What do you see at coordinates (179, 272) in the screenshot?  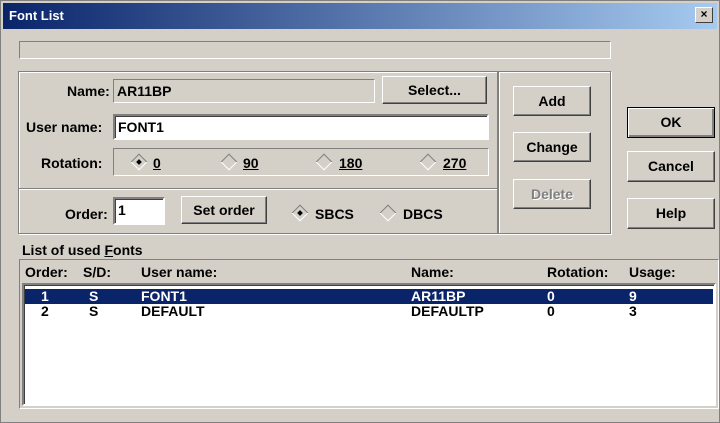 I see `column-header-user-name: User name:` at bounding box center [179, 272].